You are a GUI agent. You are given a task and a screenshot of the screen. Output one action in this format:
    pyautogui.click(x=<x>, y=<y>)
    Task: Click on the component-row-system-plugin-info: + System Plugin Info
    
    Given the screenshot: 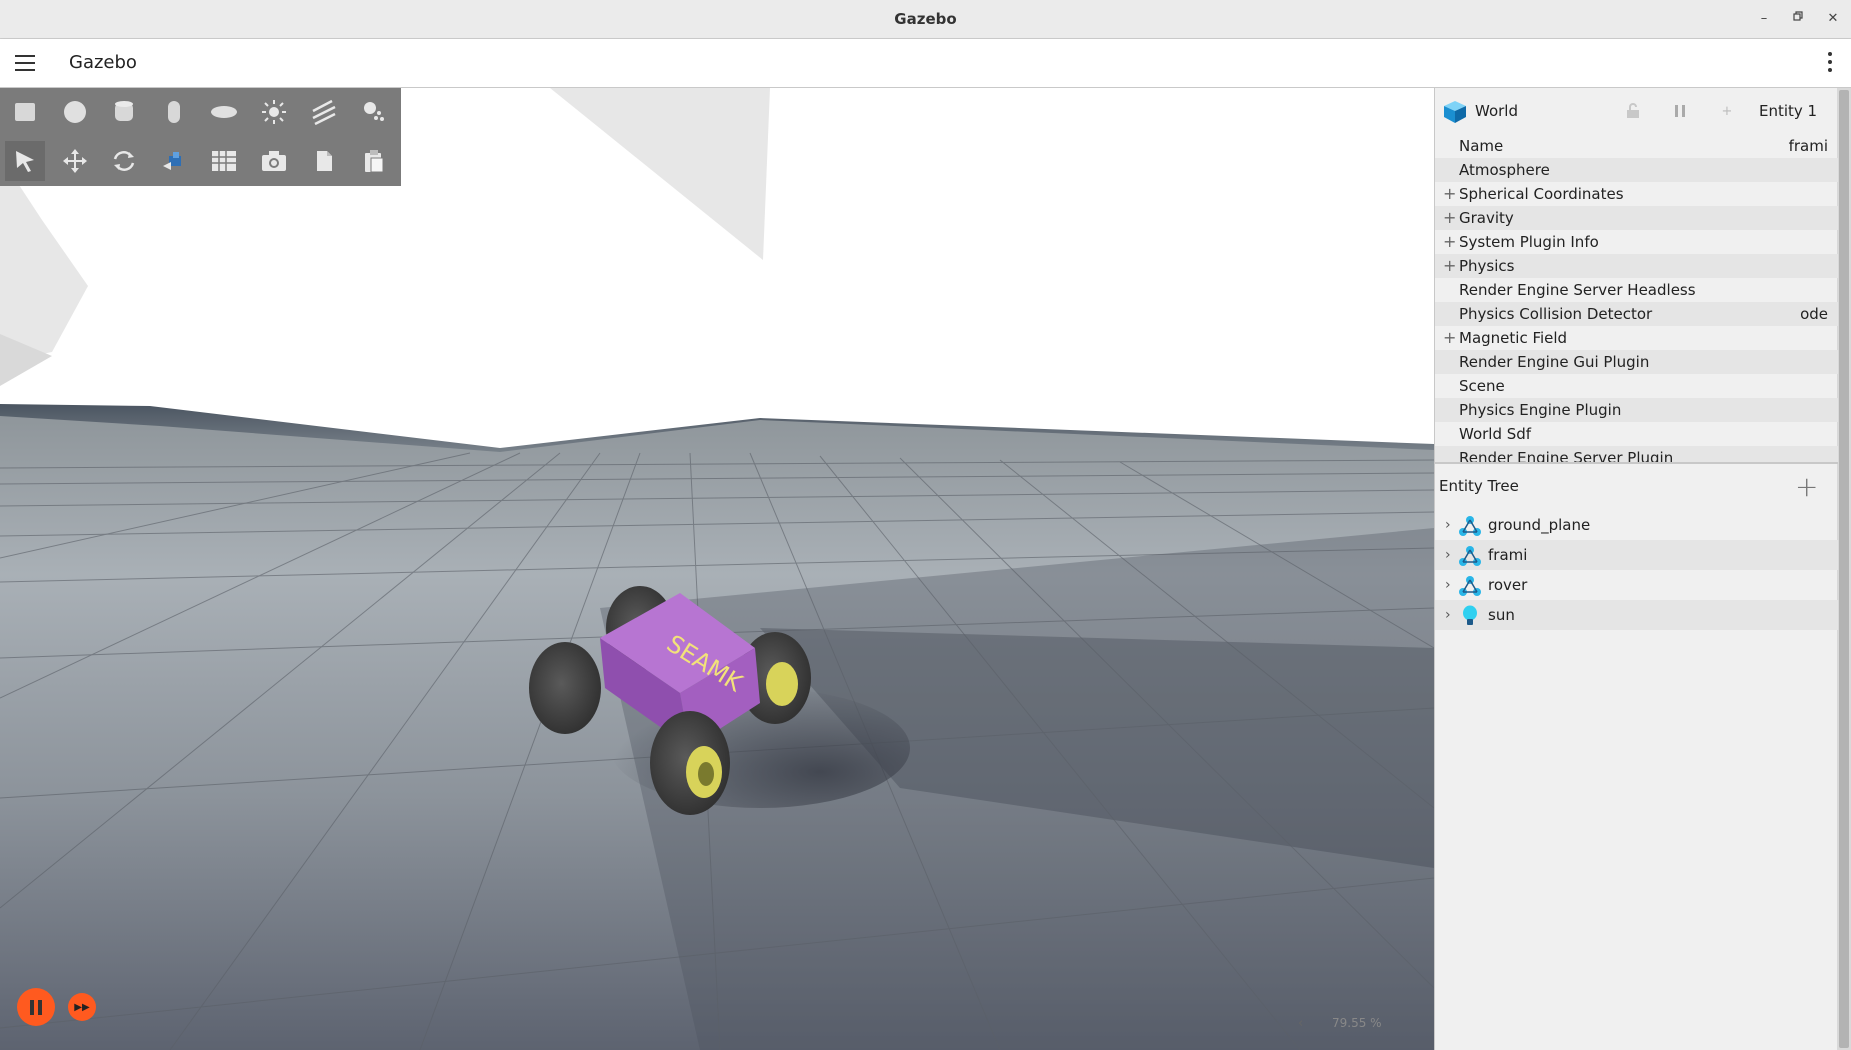 What is the action you would take?
    pyautogui.click(x=1636, y=242)
    